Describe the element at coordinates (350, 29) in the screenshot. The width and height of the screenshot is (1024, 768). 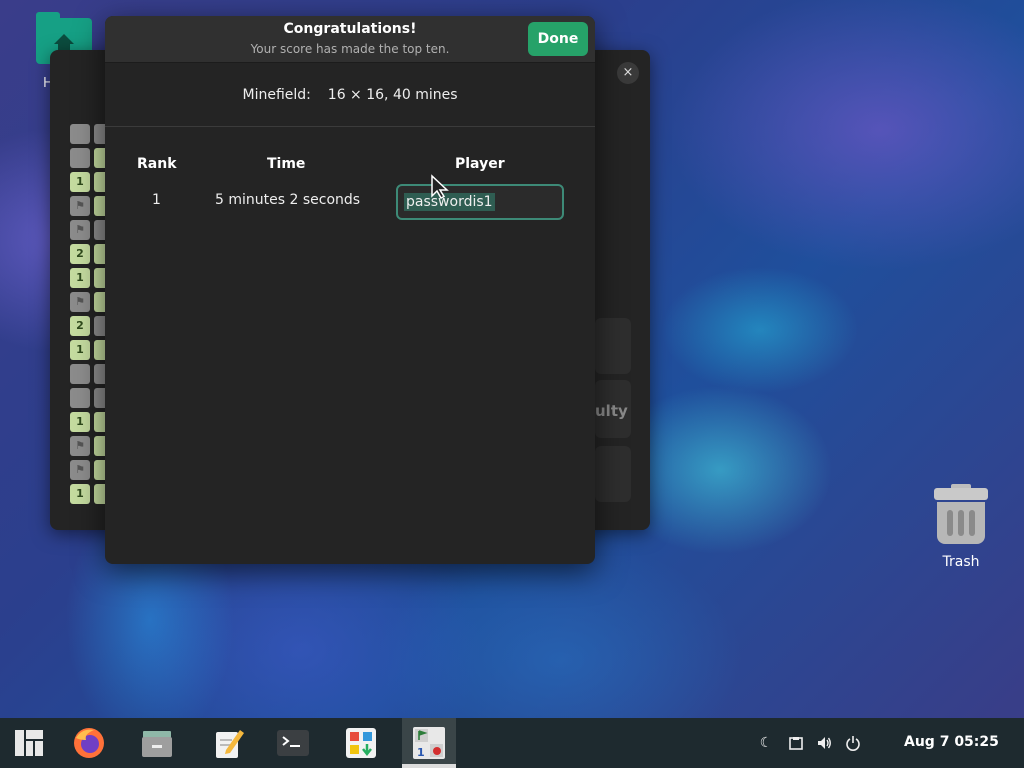
I see `dialog-title: Congratulations!` at that location.